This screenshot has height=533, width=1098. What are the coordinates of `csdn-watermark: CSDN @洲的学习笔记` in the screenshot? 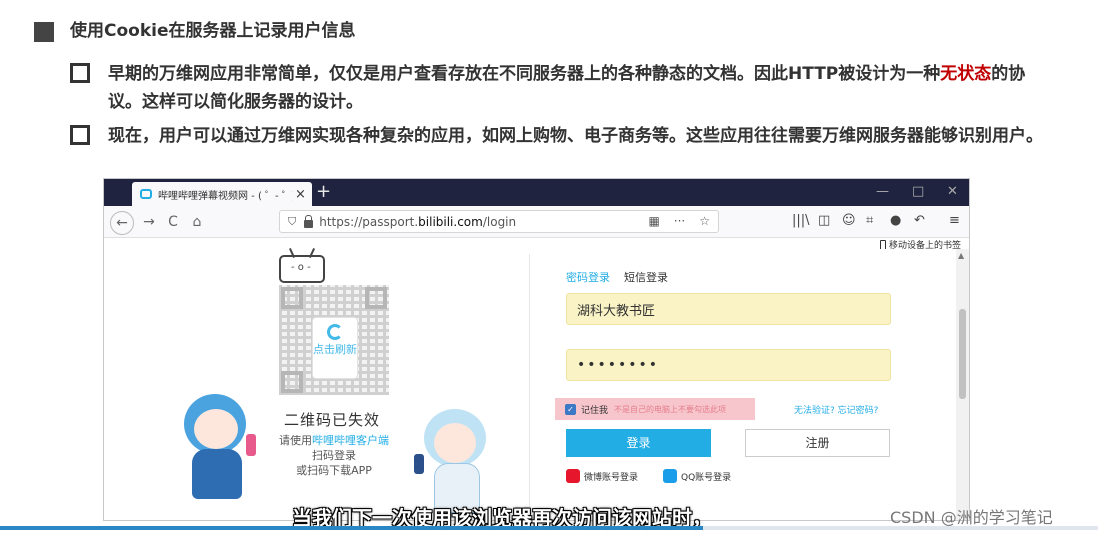 It's located at (971, 517).